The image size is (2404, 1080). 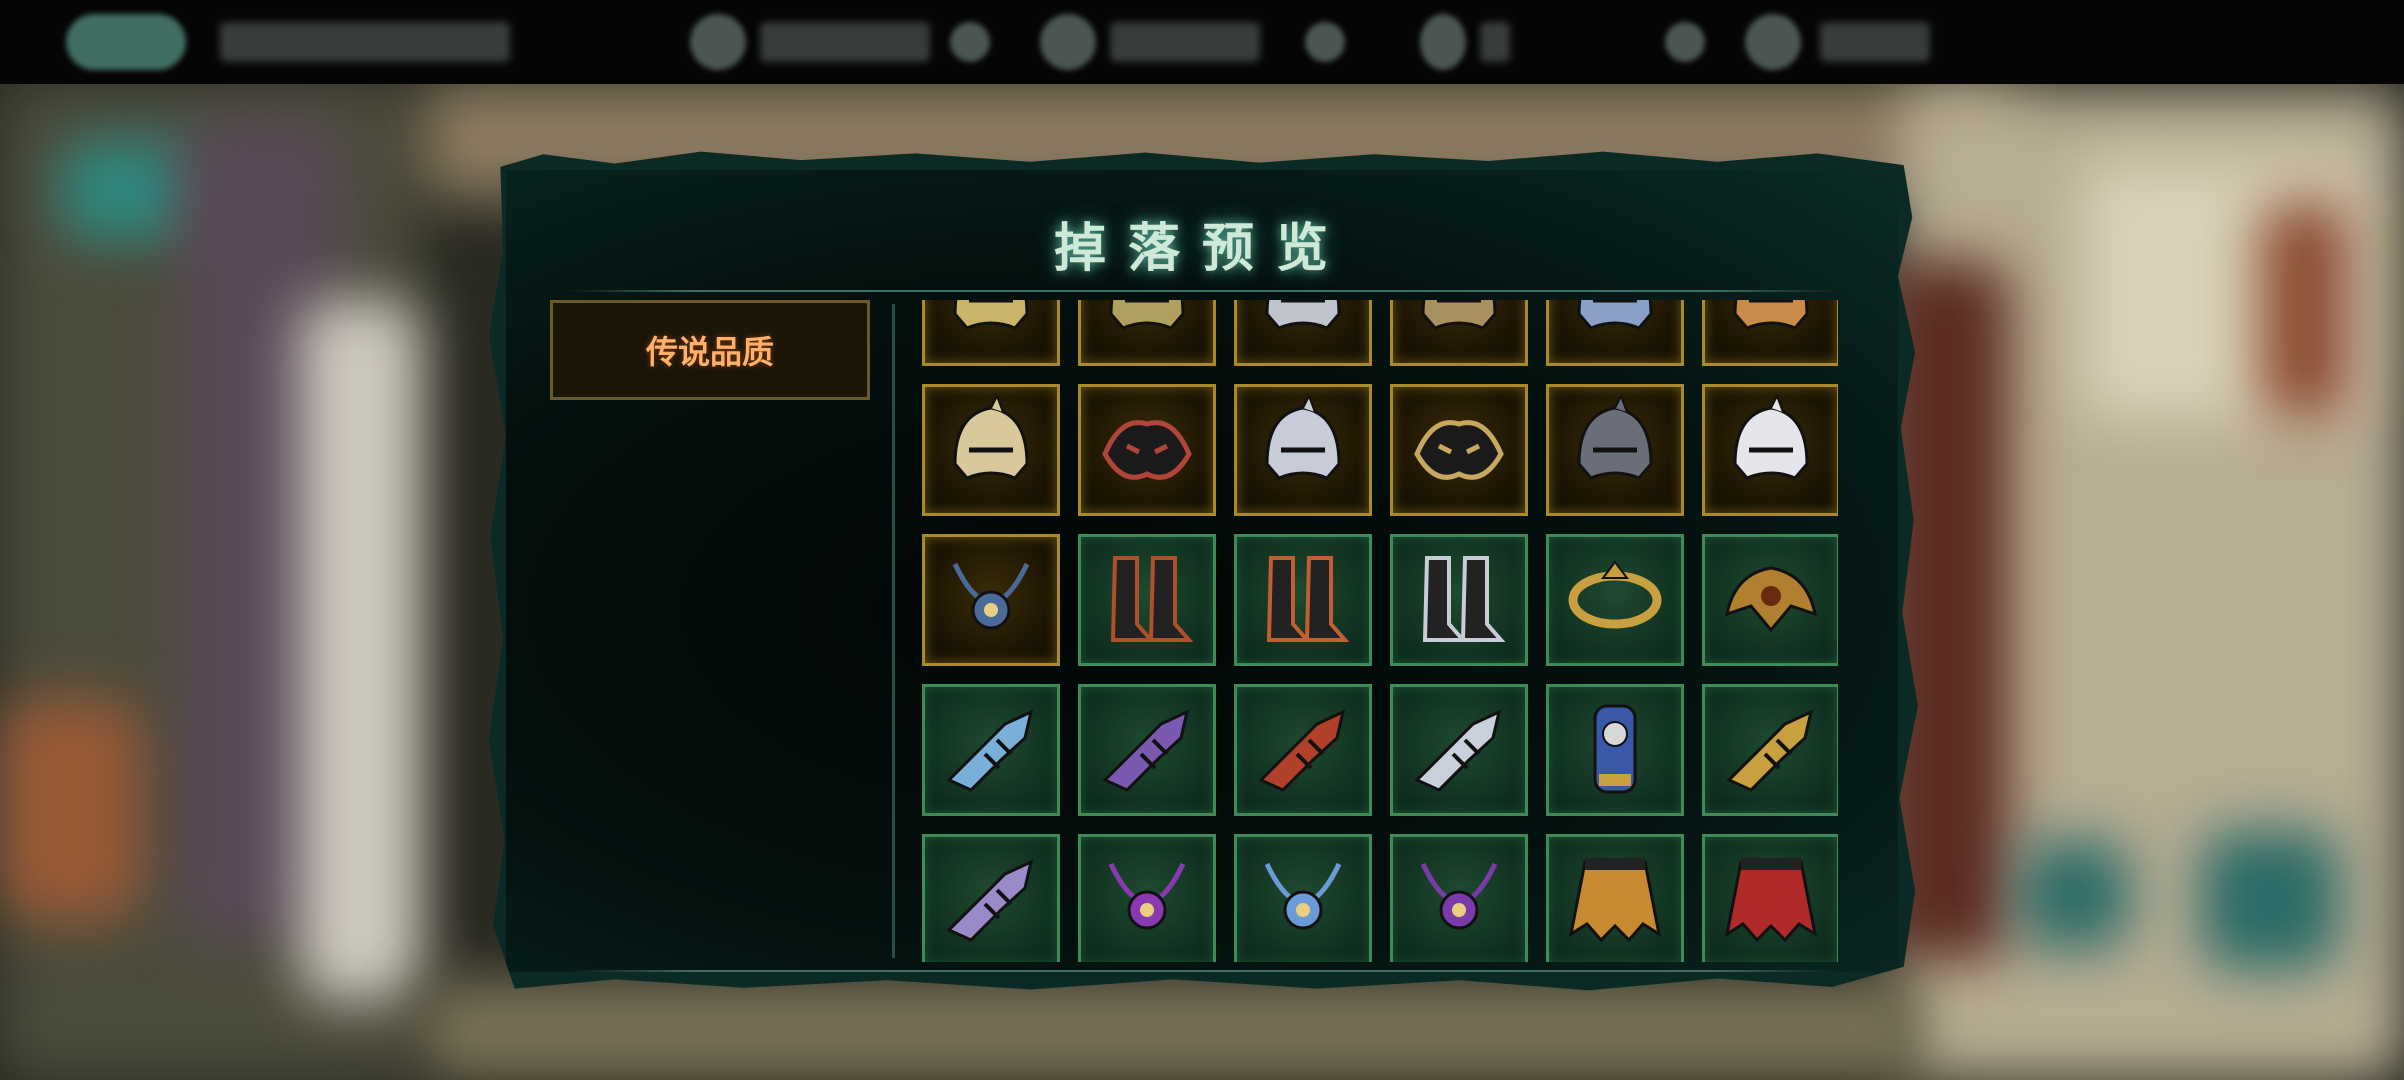 I want to click on ticket-value, so click(x=1875, y=42).